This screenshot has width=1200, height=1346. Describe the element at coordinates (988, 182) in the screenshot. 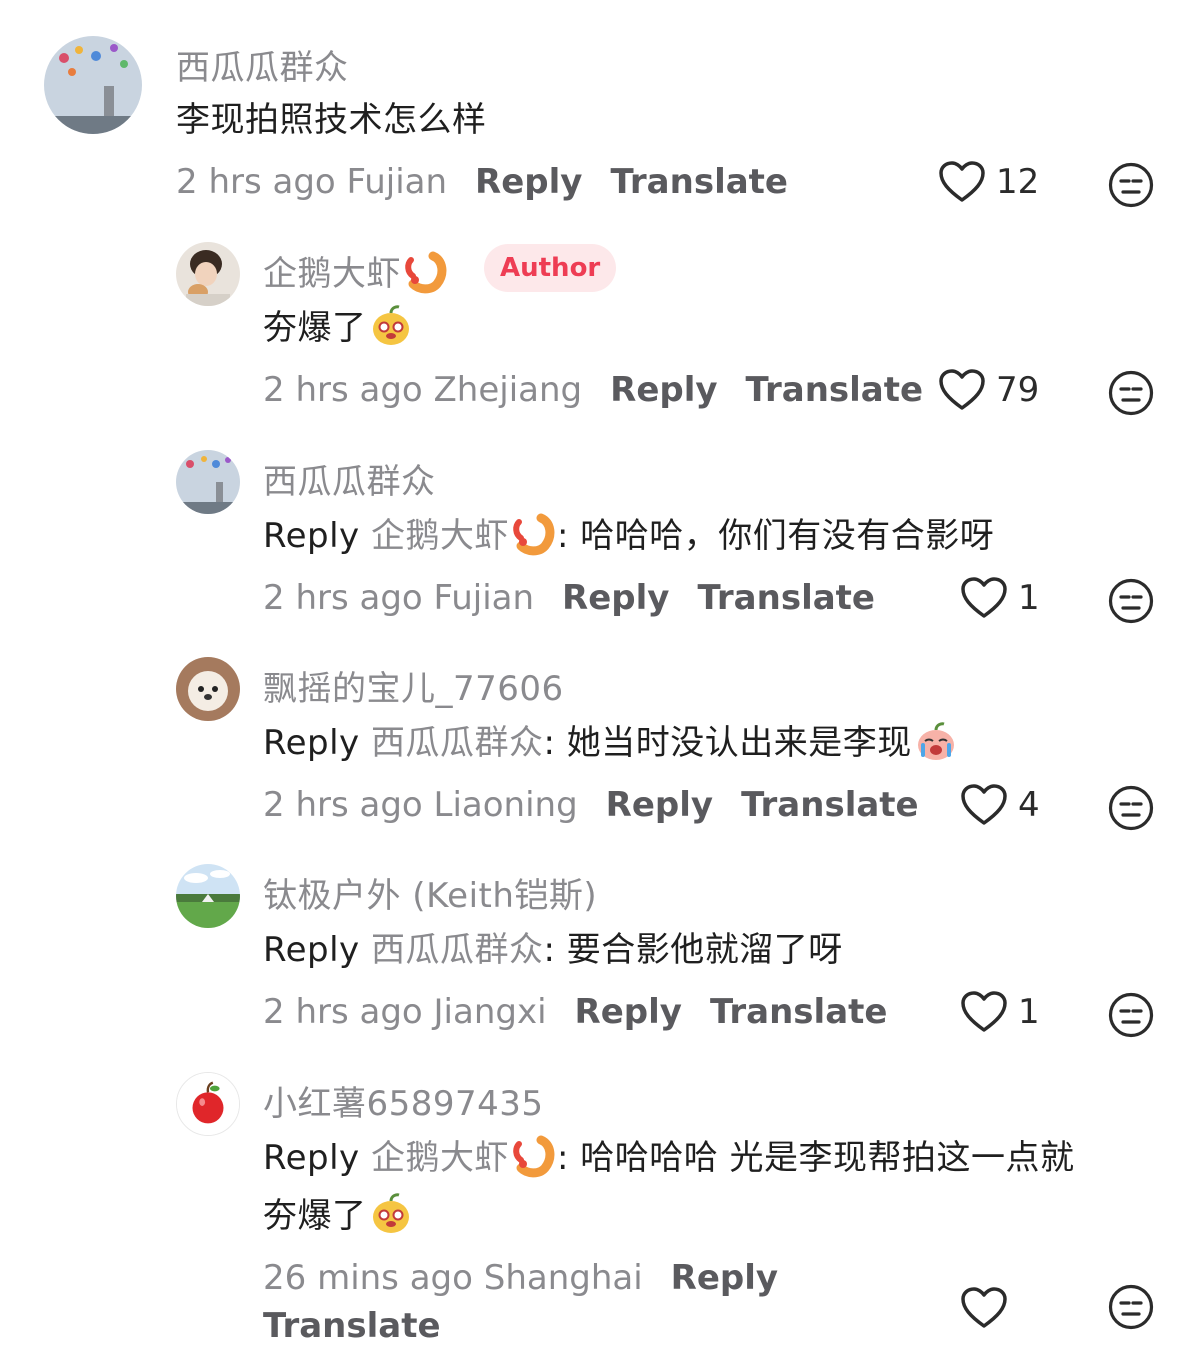

I see `like-button: 12` at that location.